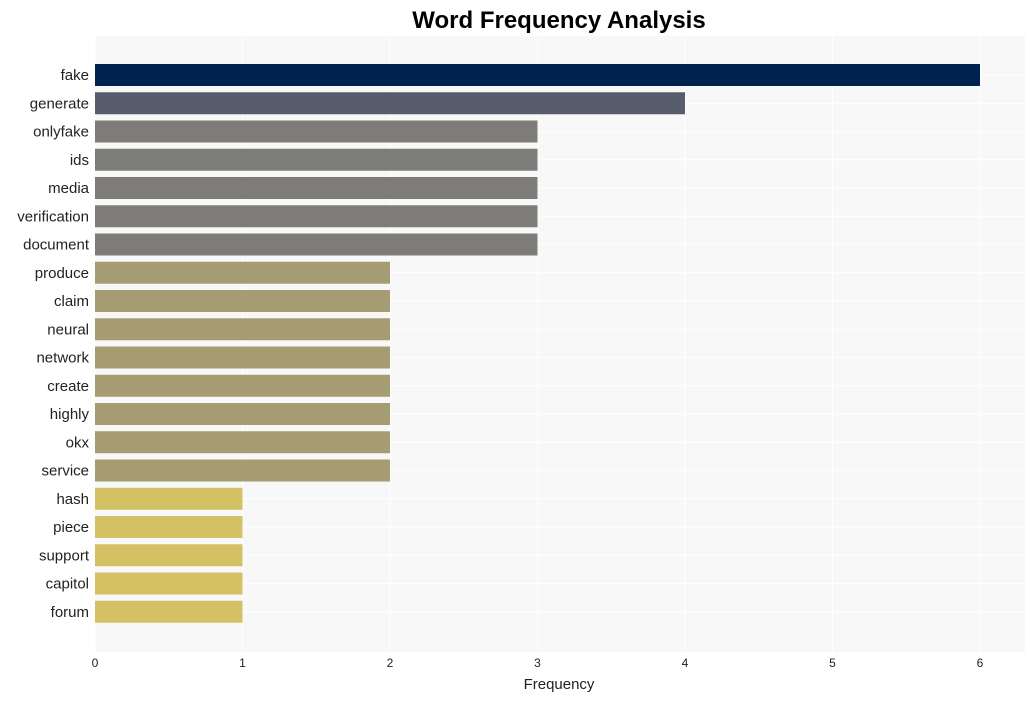 The width and height of the screenshot is (1034, 701). I want to click on y-tick-label: service, so click(65, 471).